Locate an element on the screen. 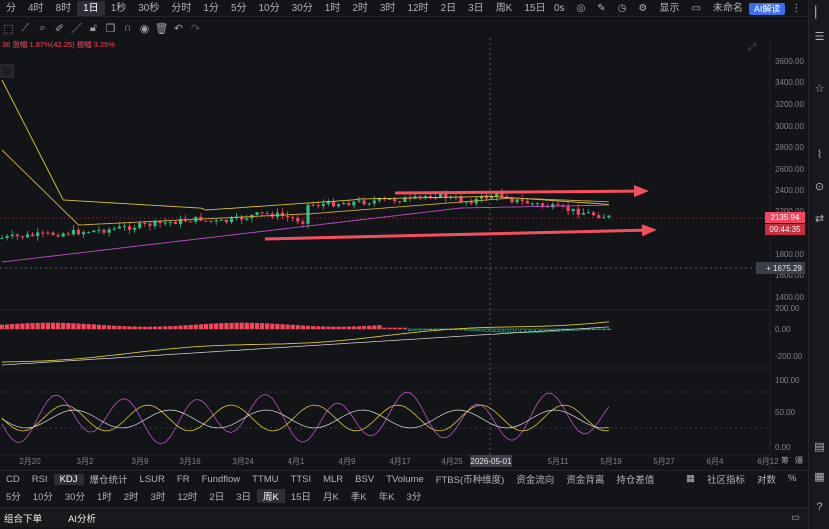  indicator-tab-15: 持仓差值 is located at coordinates (635, 479).